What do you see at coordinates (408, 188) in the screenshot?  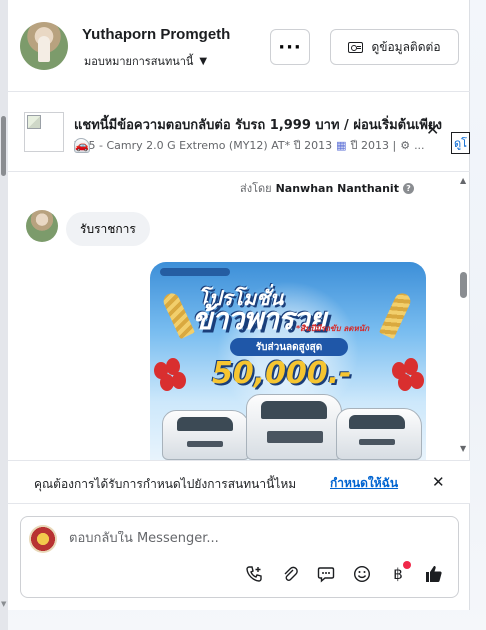 I see `help-icon: ?` at bounding box center [408, 188].